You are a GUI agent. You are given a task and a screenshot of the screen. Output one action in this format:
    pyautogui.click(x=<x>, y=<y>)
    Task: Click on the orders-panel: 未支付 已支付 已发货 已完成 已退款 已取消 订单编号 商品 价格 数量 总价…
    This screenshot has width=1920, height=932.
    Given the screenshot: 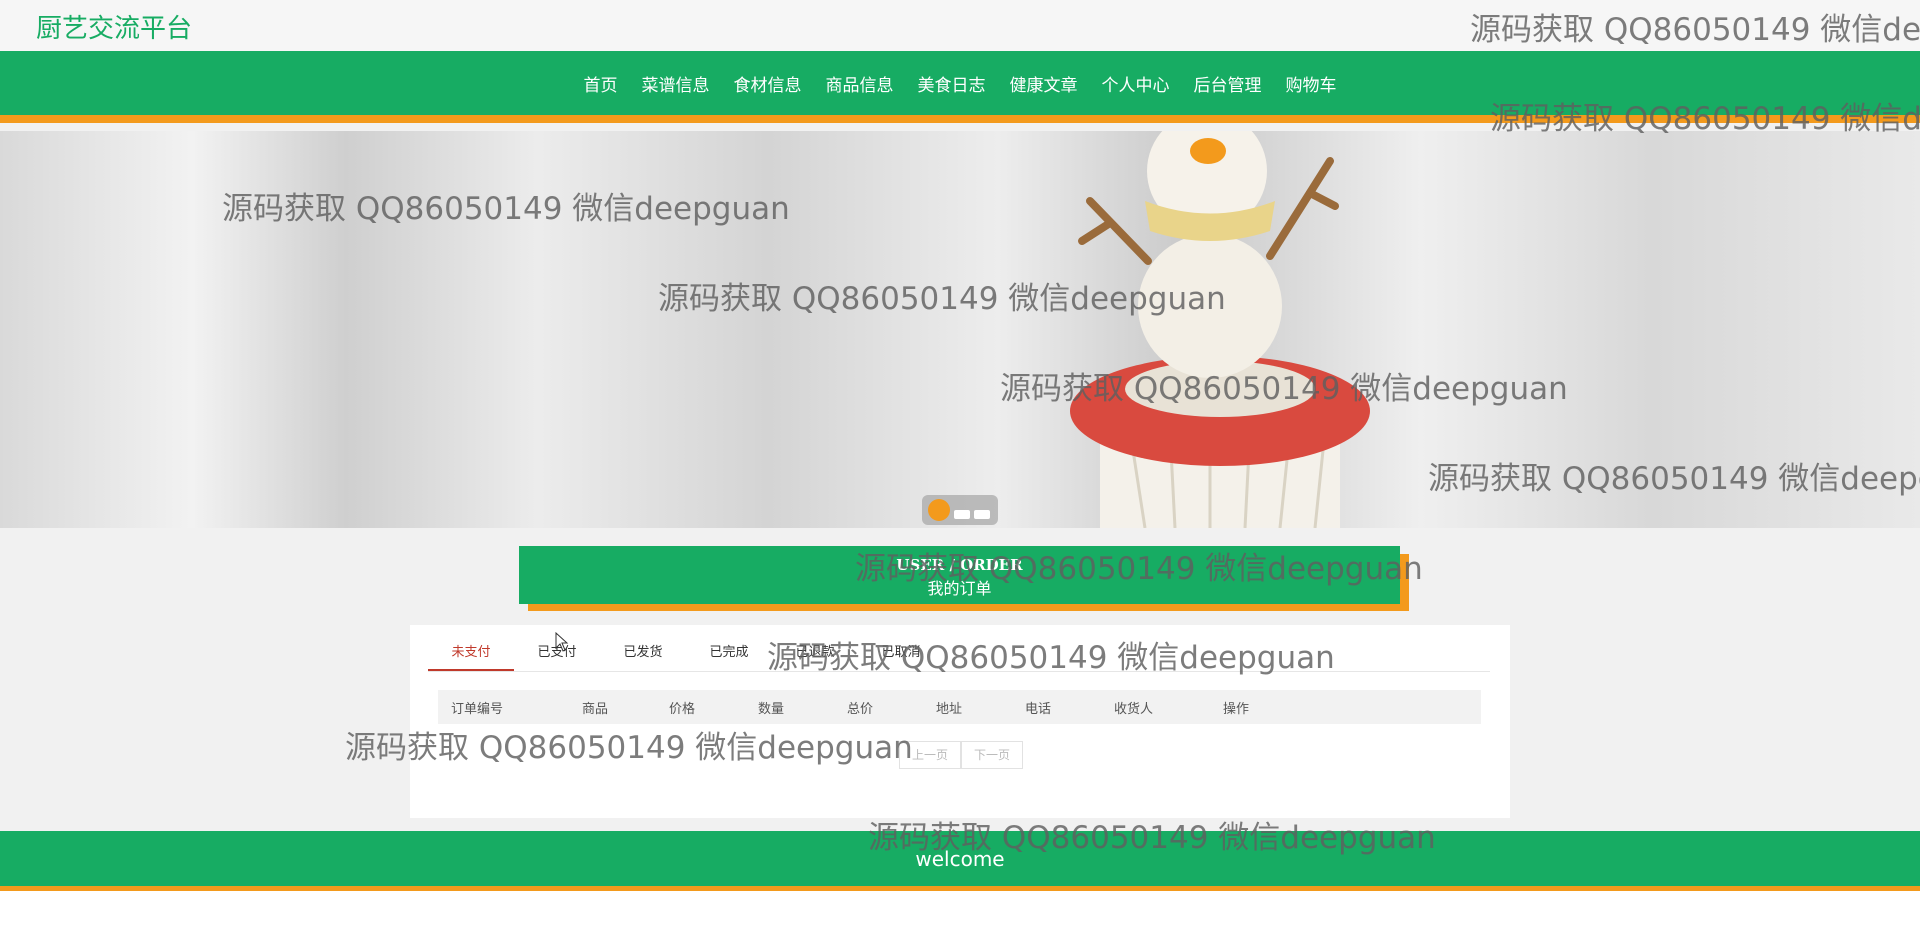 What is the action you would take?
    pyautogui.click(x=960, y=721)
    